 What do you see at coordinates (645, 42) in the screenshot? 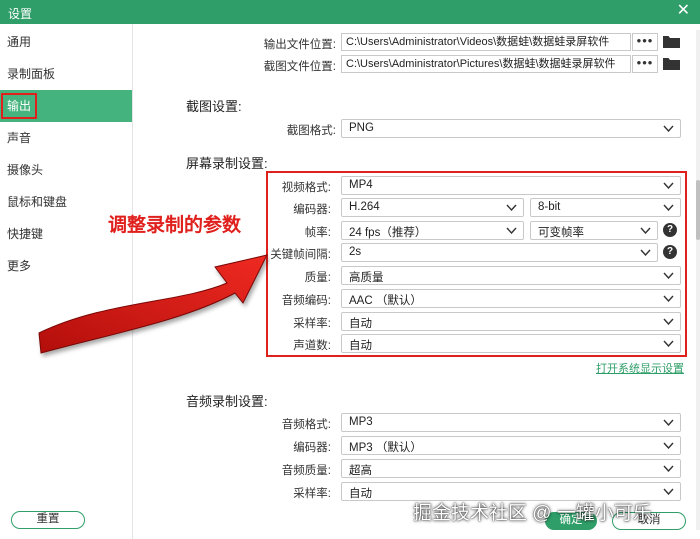
I see `video-folder-browse-button: •••` at bounding box center [645, 42].